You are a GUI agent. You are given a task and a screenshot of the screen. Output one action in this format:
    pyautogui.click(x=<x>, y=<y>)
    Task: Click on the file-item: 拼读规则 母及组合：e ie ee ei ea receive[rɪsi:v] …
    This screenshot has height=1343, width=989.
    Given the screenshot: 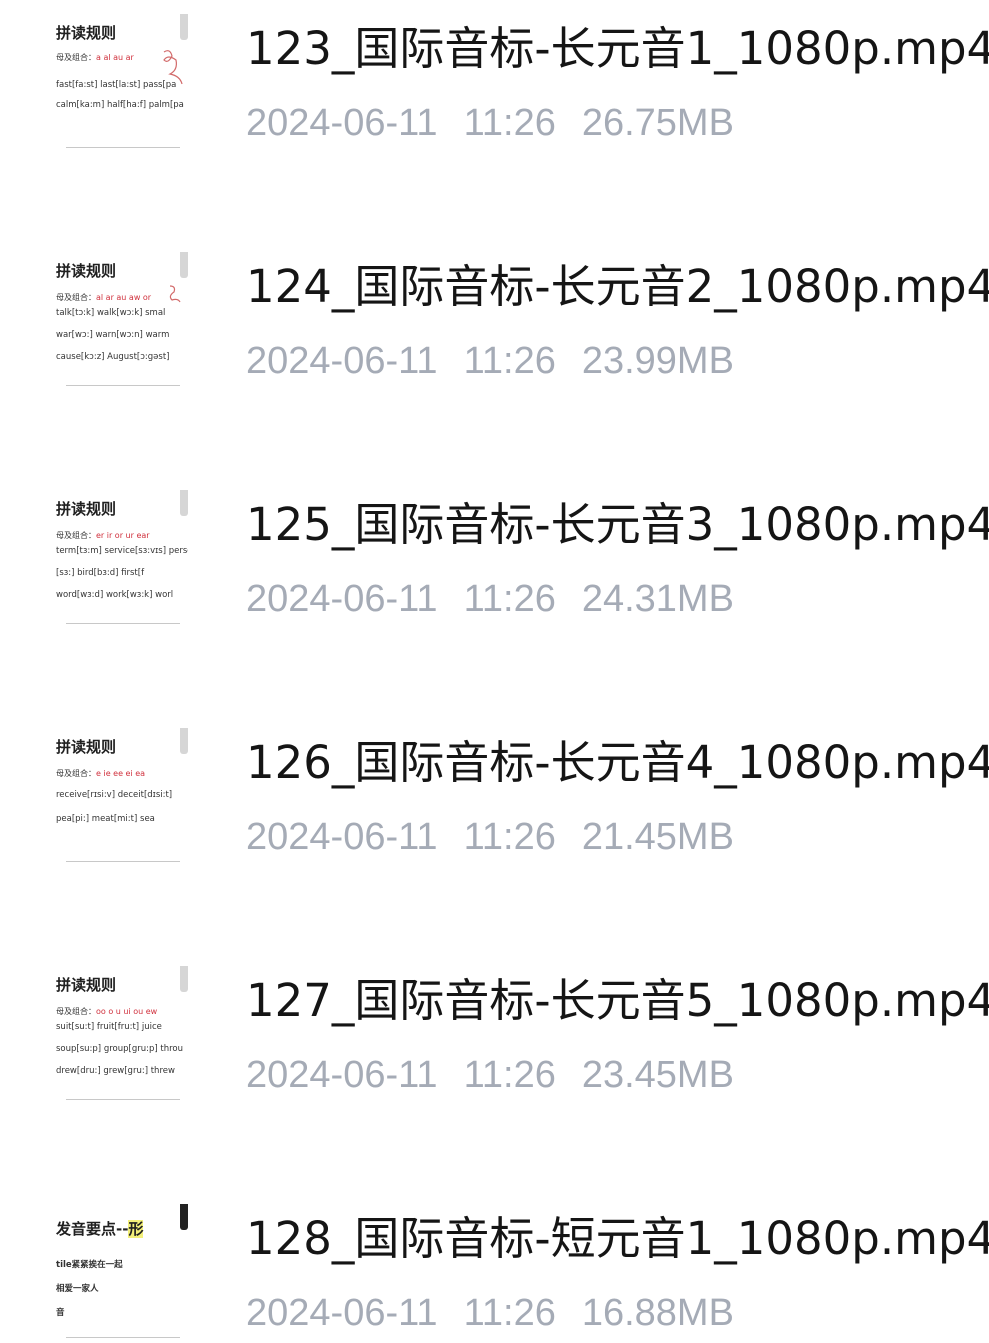 What is the action you would take?
    pyautogui.click(x=494, y=814)
    